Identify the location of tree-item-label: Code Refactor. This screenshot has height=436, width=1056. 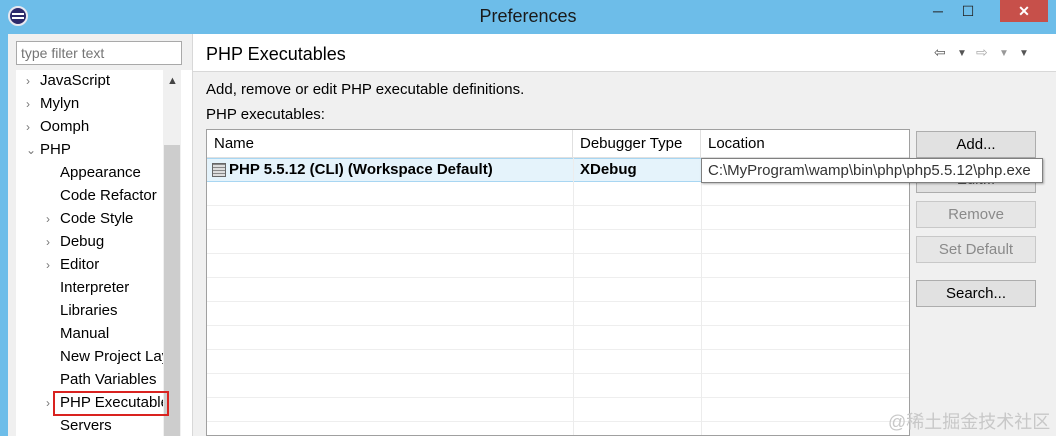
(108, 195).